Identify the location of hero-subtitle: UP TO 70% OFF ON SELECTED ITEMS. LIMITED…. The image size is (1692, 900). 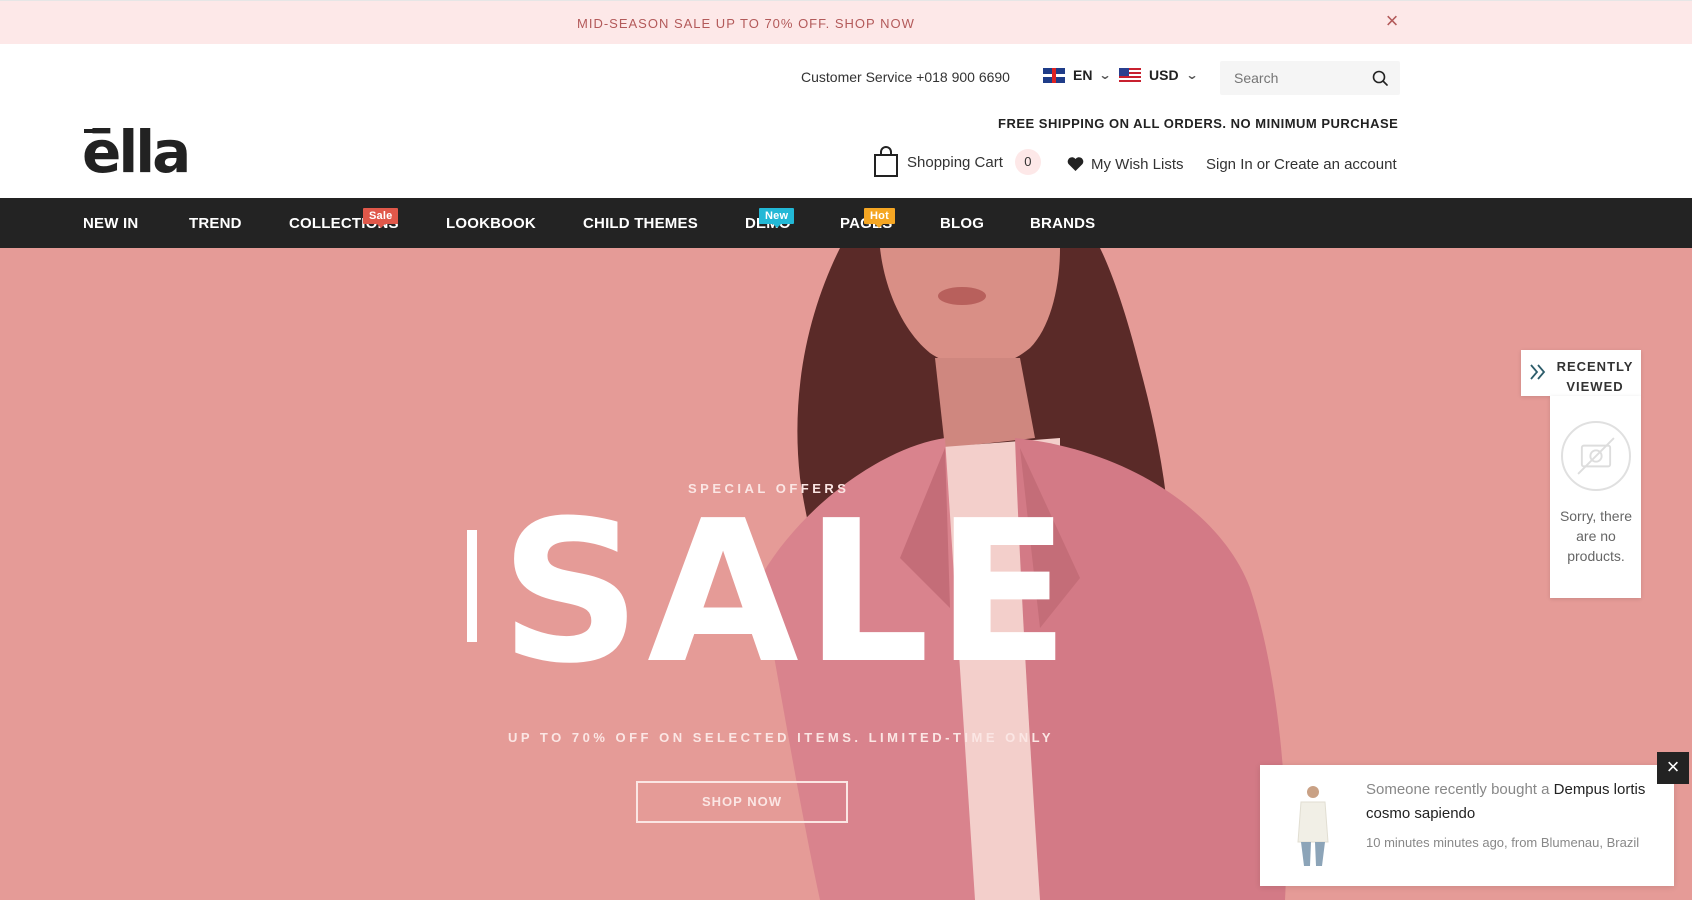
(781, 737).